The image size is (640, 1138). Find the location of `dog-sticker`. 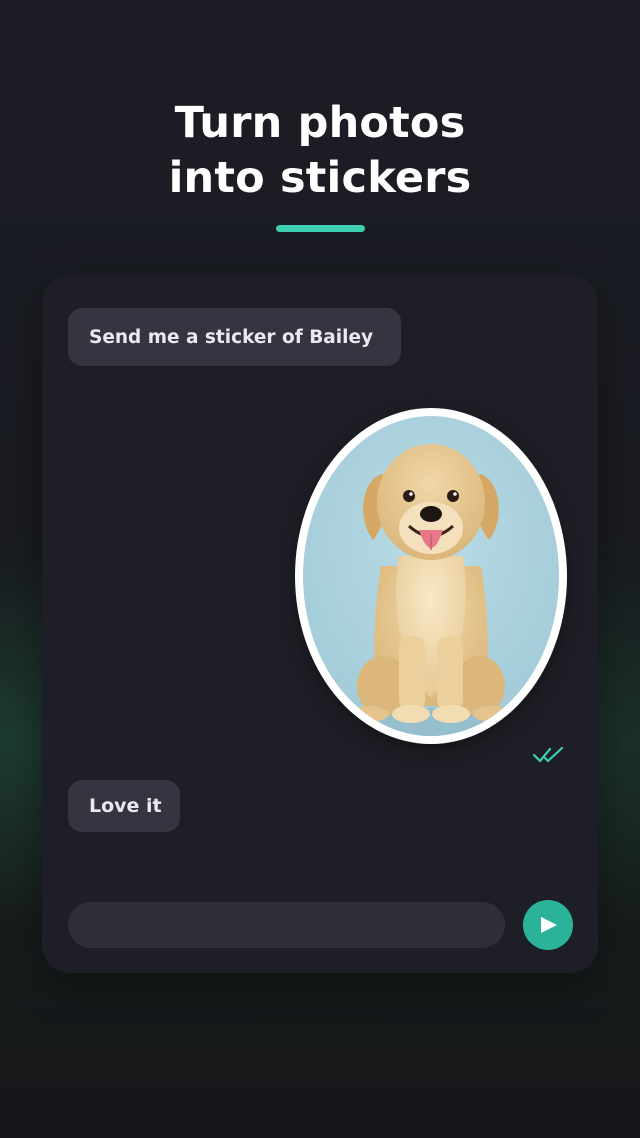

dog-sticker is located at coordinates (431, 576).